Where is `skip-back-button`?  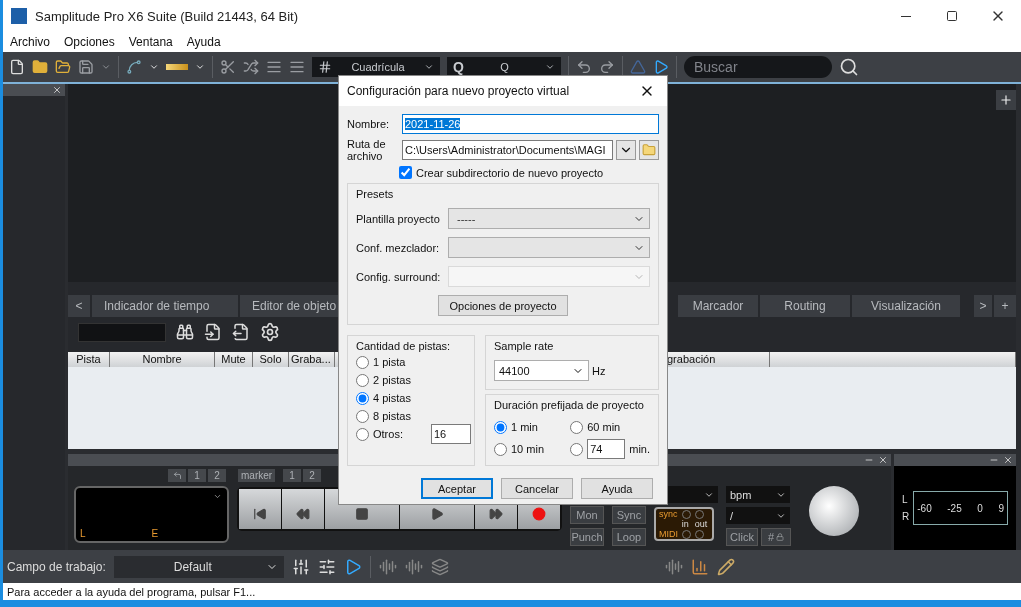 skip-back-button is located at coordinates (260, 509).